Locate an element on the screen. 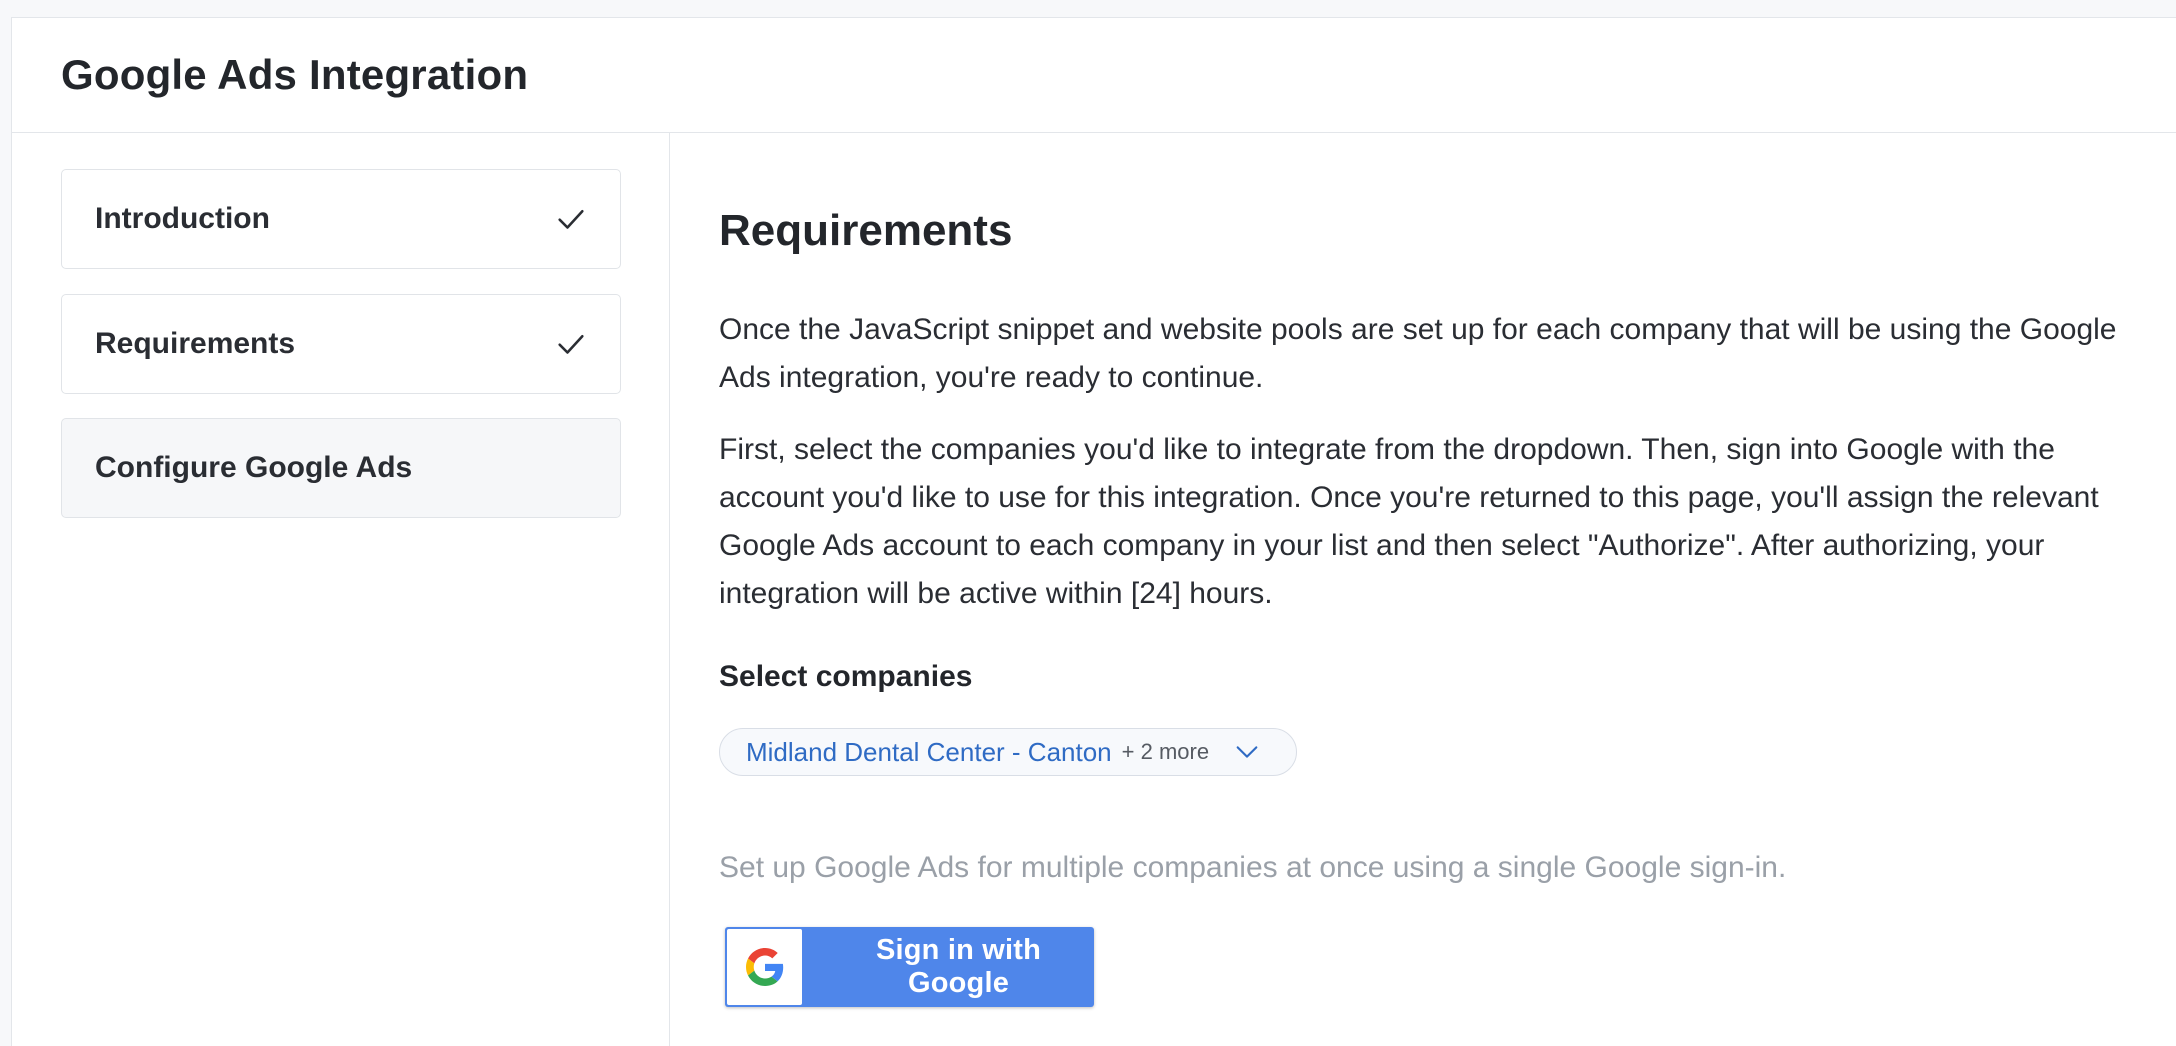 Image resolution: width=2176 pixels, height=1046 pixels. google-logo-box is located at coordinates (765, 967).